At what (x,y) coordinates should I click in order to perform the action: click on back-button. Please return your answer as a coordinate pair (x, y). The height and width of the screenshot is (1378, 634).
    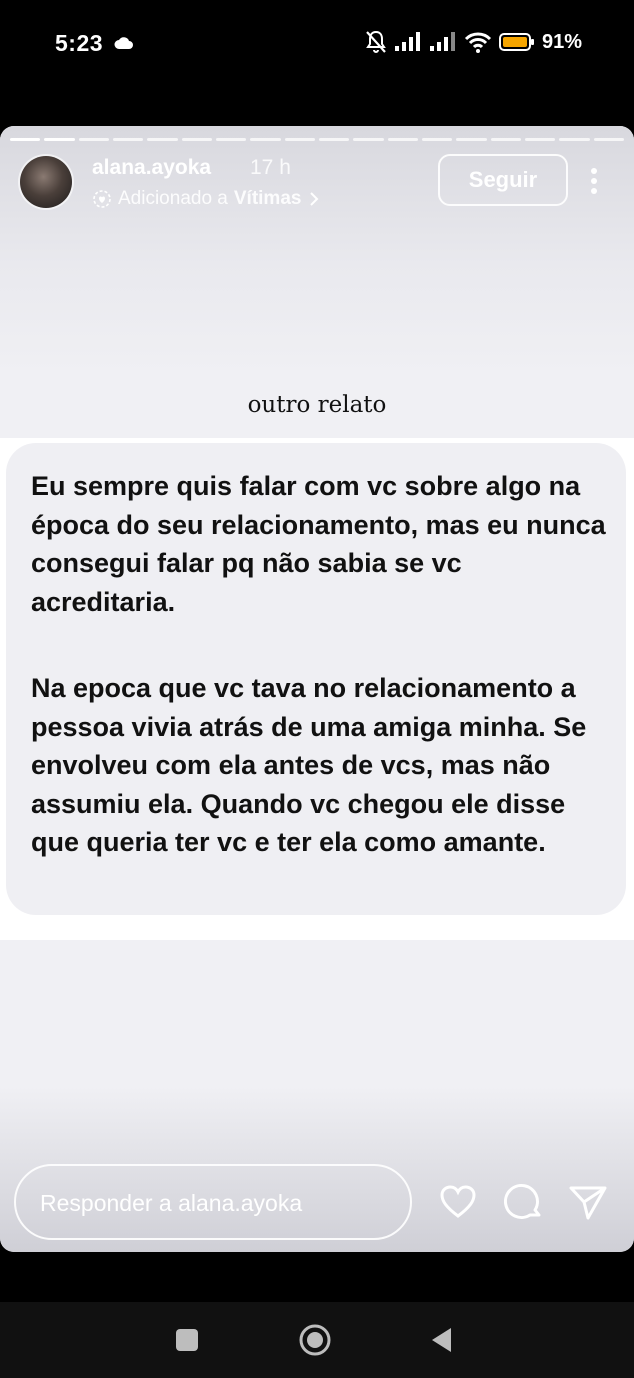
    Looking at the image, I should click on (441, 1340).